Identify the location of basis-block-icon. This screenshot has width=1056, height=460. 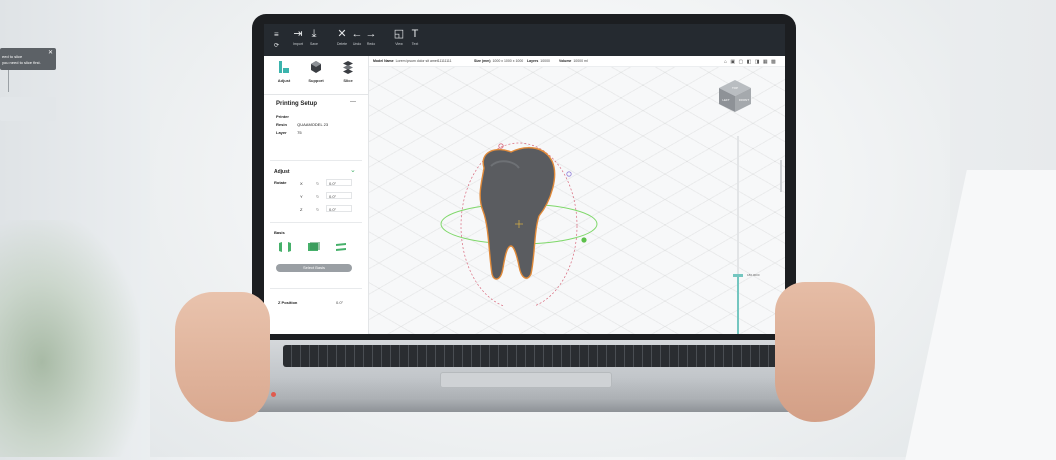
(313, 247).